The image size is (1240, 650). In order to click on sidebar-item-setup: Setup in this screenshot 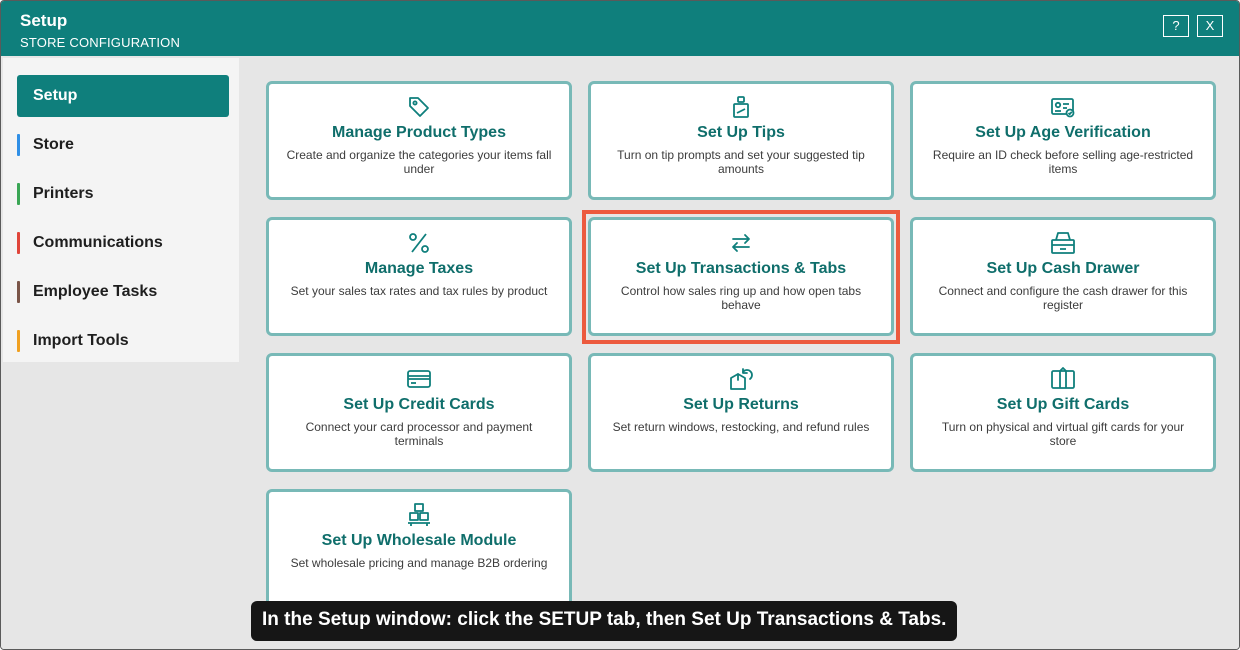, I will do `click(123, 96)`.